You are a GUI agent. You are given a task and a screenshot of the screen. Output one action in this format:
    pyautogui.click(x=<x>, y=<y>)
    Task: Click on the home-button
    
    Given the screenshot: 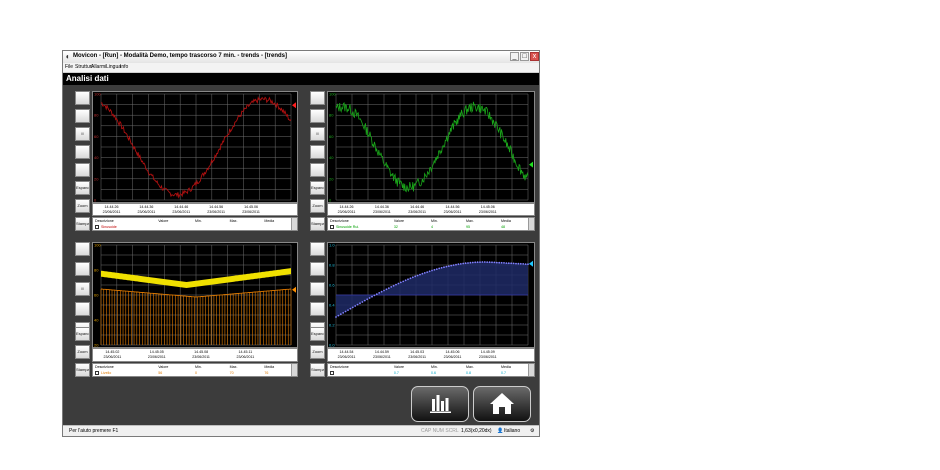 What is the action you would take?
    pyautogui.click(x=502, y=404)
    